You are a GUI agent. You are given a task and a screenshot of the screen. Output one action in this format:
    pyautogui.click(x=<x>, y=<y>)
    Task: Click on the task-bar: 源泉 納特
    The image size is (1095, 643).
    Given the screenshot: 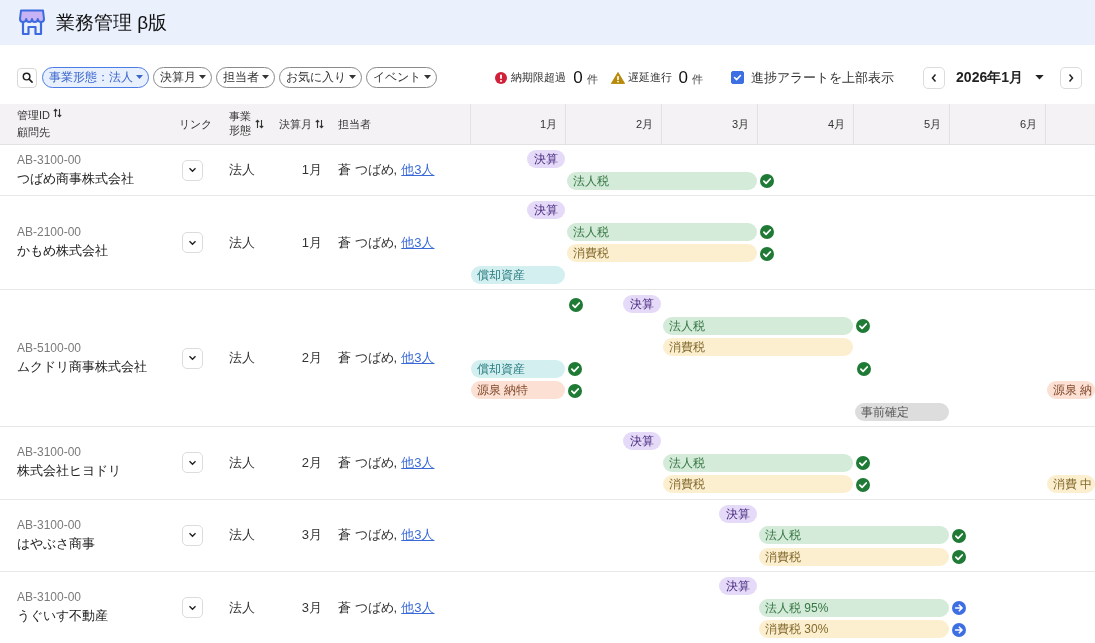 What is the action you would take?
    pyautogui.click(x=518, y=390)
    